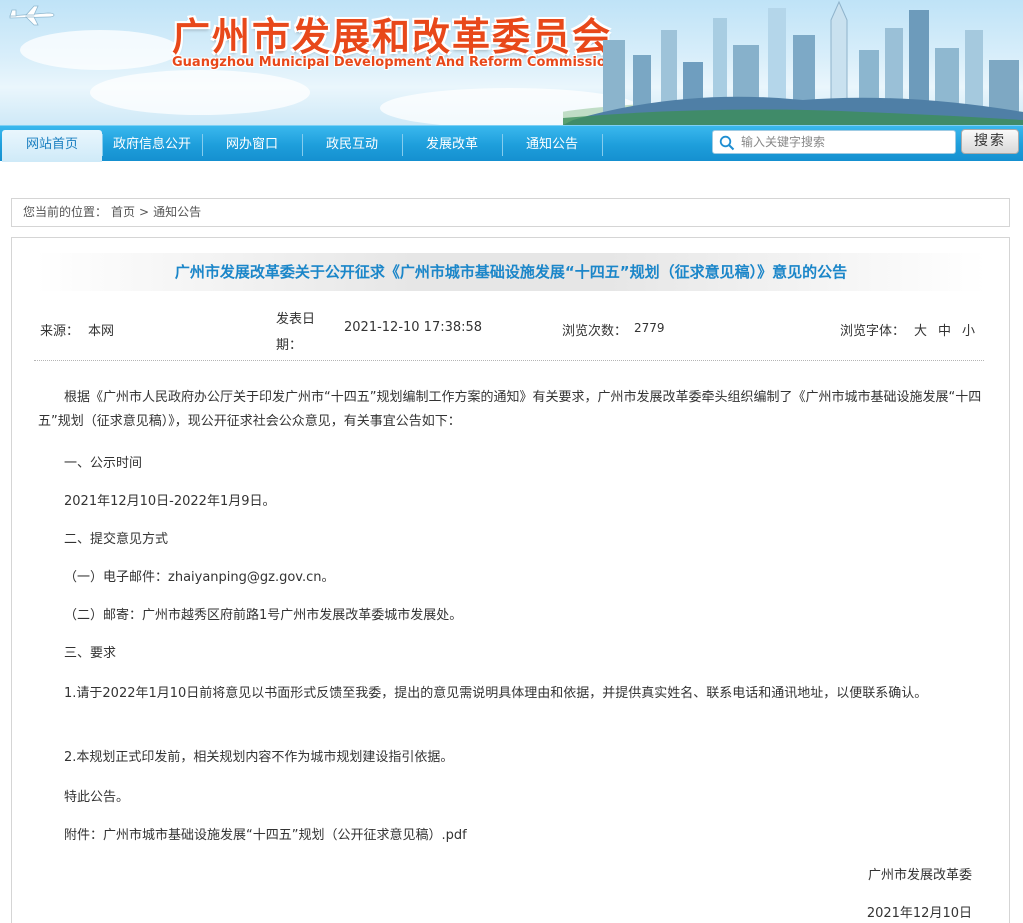 This screenshot has height=923, width=1023. Describe the element at coordinates (413, 327) in the screenshot. I see `meta-date-value: 2021-12-10 17:38:58` at that location.